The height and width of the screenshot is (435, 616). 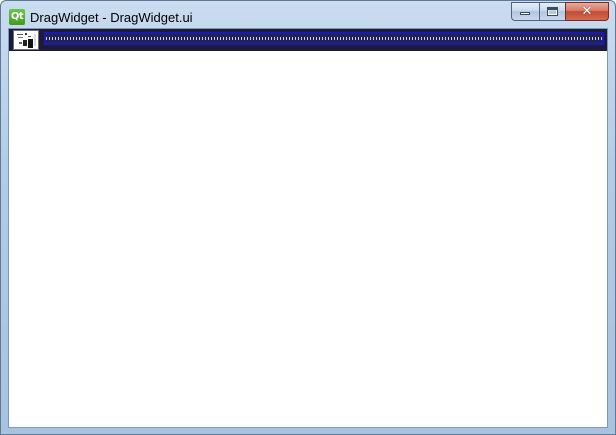 I want to click on toolbar, so click(x=308, y=40).